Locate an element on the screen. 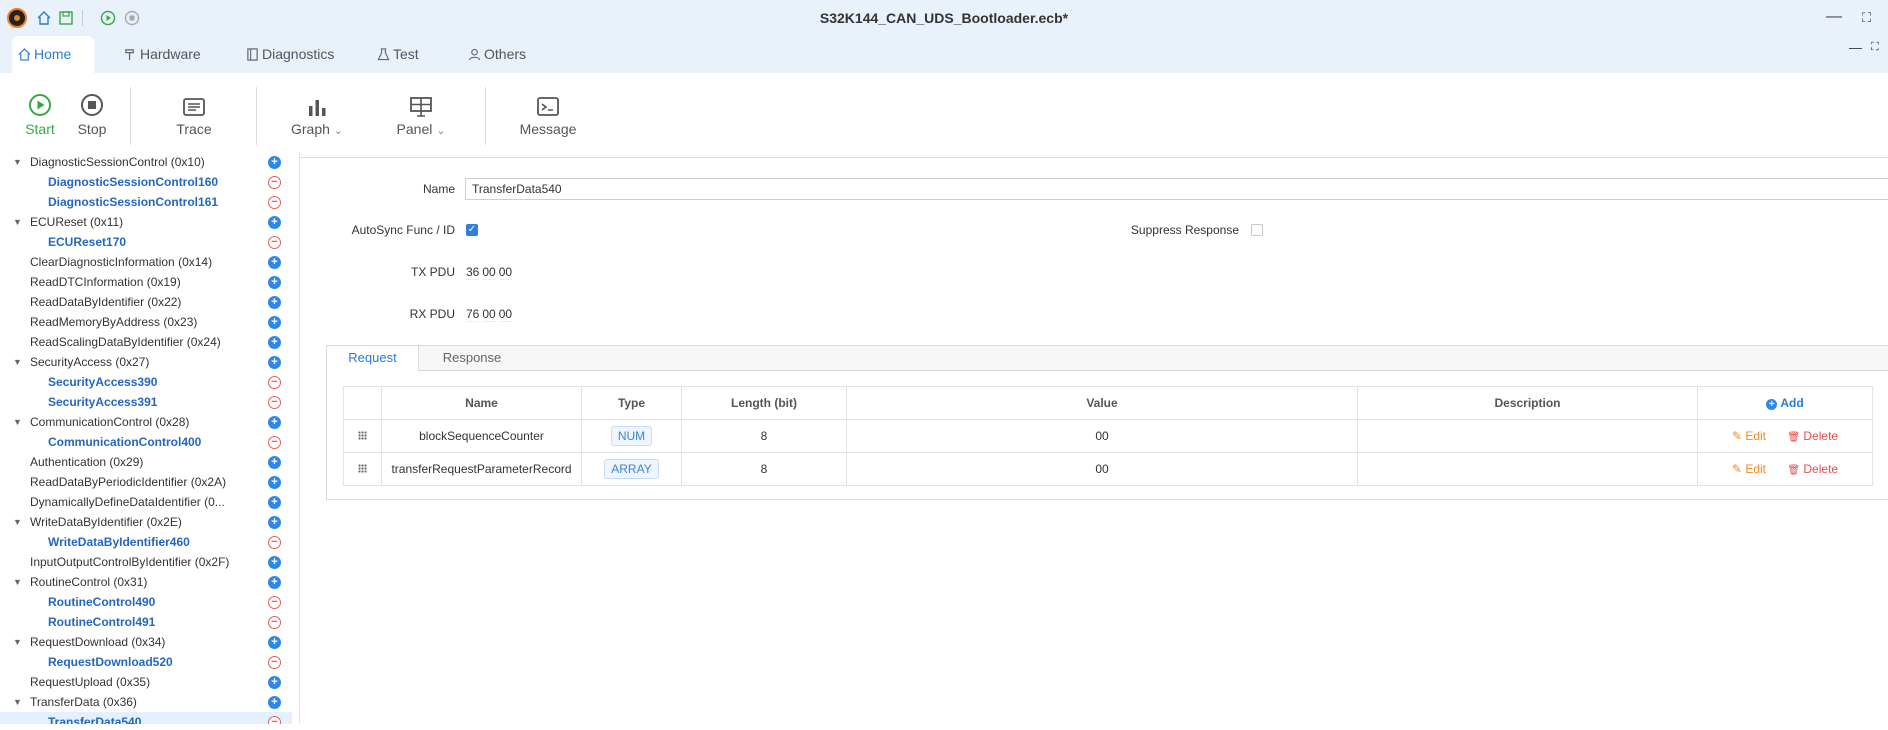 The image size is (1888, 730). tree-service-item: ReadDataByPeriodicIdentifier (0x2A) + is located at coordinates (146, 482).